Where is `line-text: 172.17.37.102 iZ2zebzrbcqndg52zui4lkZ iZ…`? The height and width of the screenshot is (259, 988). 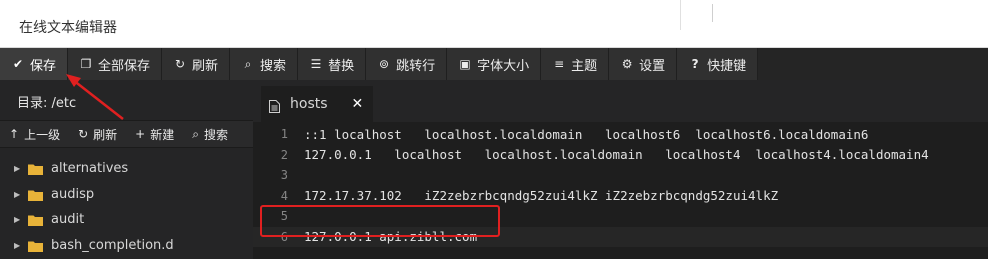 line-text: 172.17.37.102 iZ2zebzrbcqndg52zui4lkZ iZ… is located at coordinates (537, 195).